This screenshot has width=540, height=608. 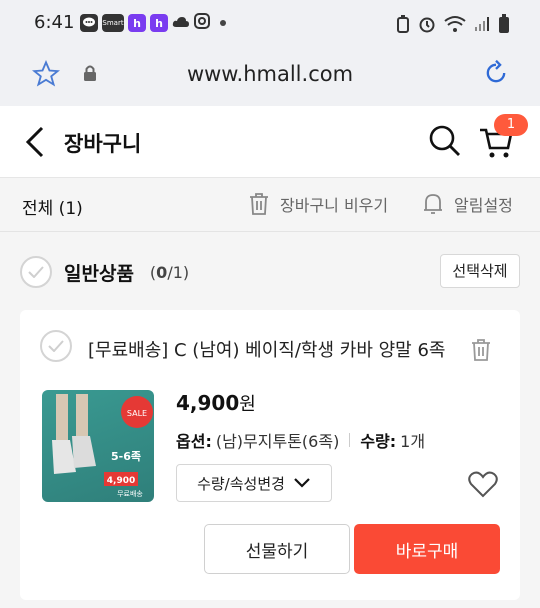 What do you see at coordinates (433, 204) in the screenshot?
I see `bell-icon` at bounding box center [433, 204].